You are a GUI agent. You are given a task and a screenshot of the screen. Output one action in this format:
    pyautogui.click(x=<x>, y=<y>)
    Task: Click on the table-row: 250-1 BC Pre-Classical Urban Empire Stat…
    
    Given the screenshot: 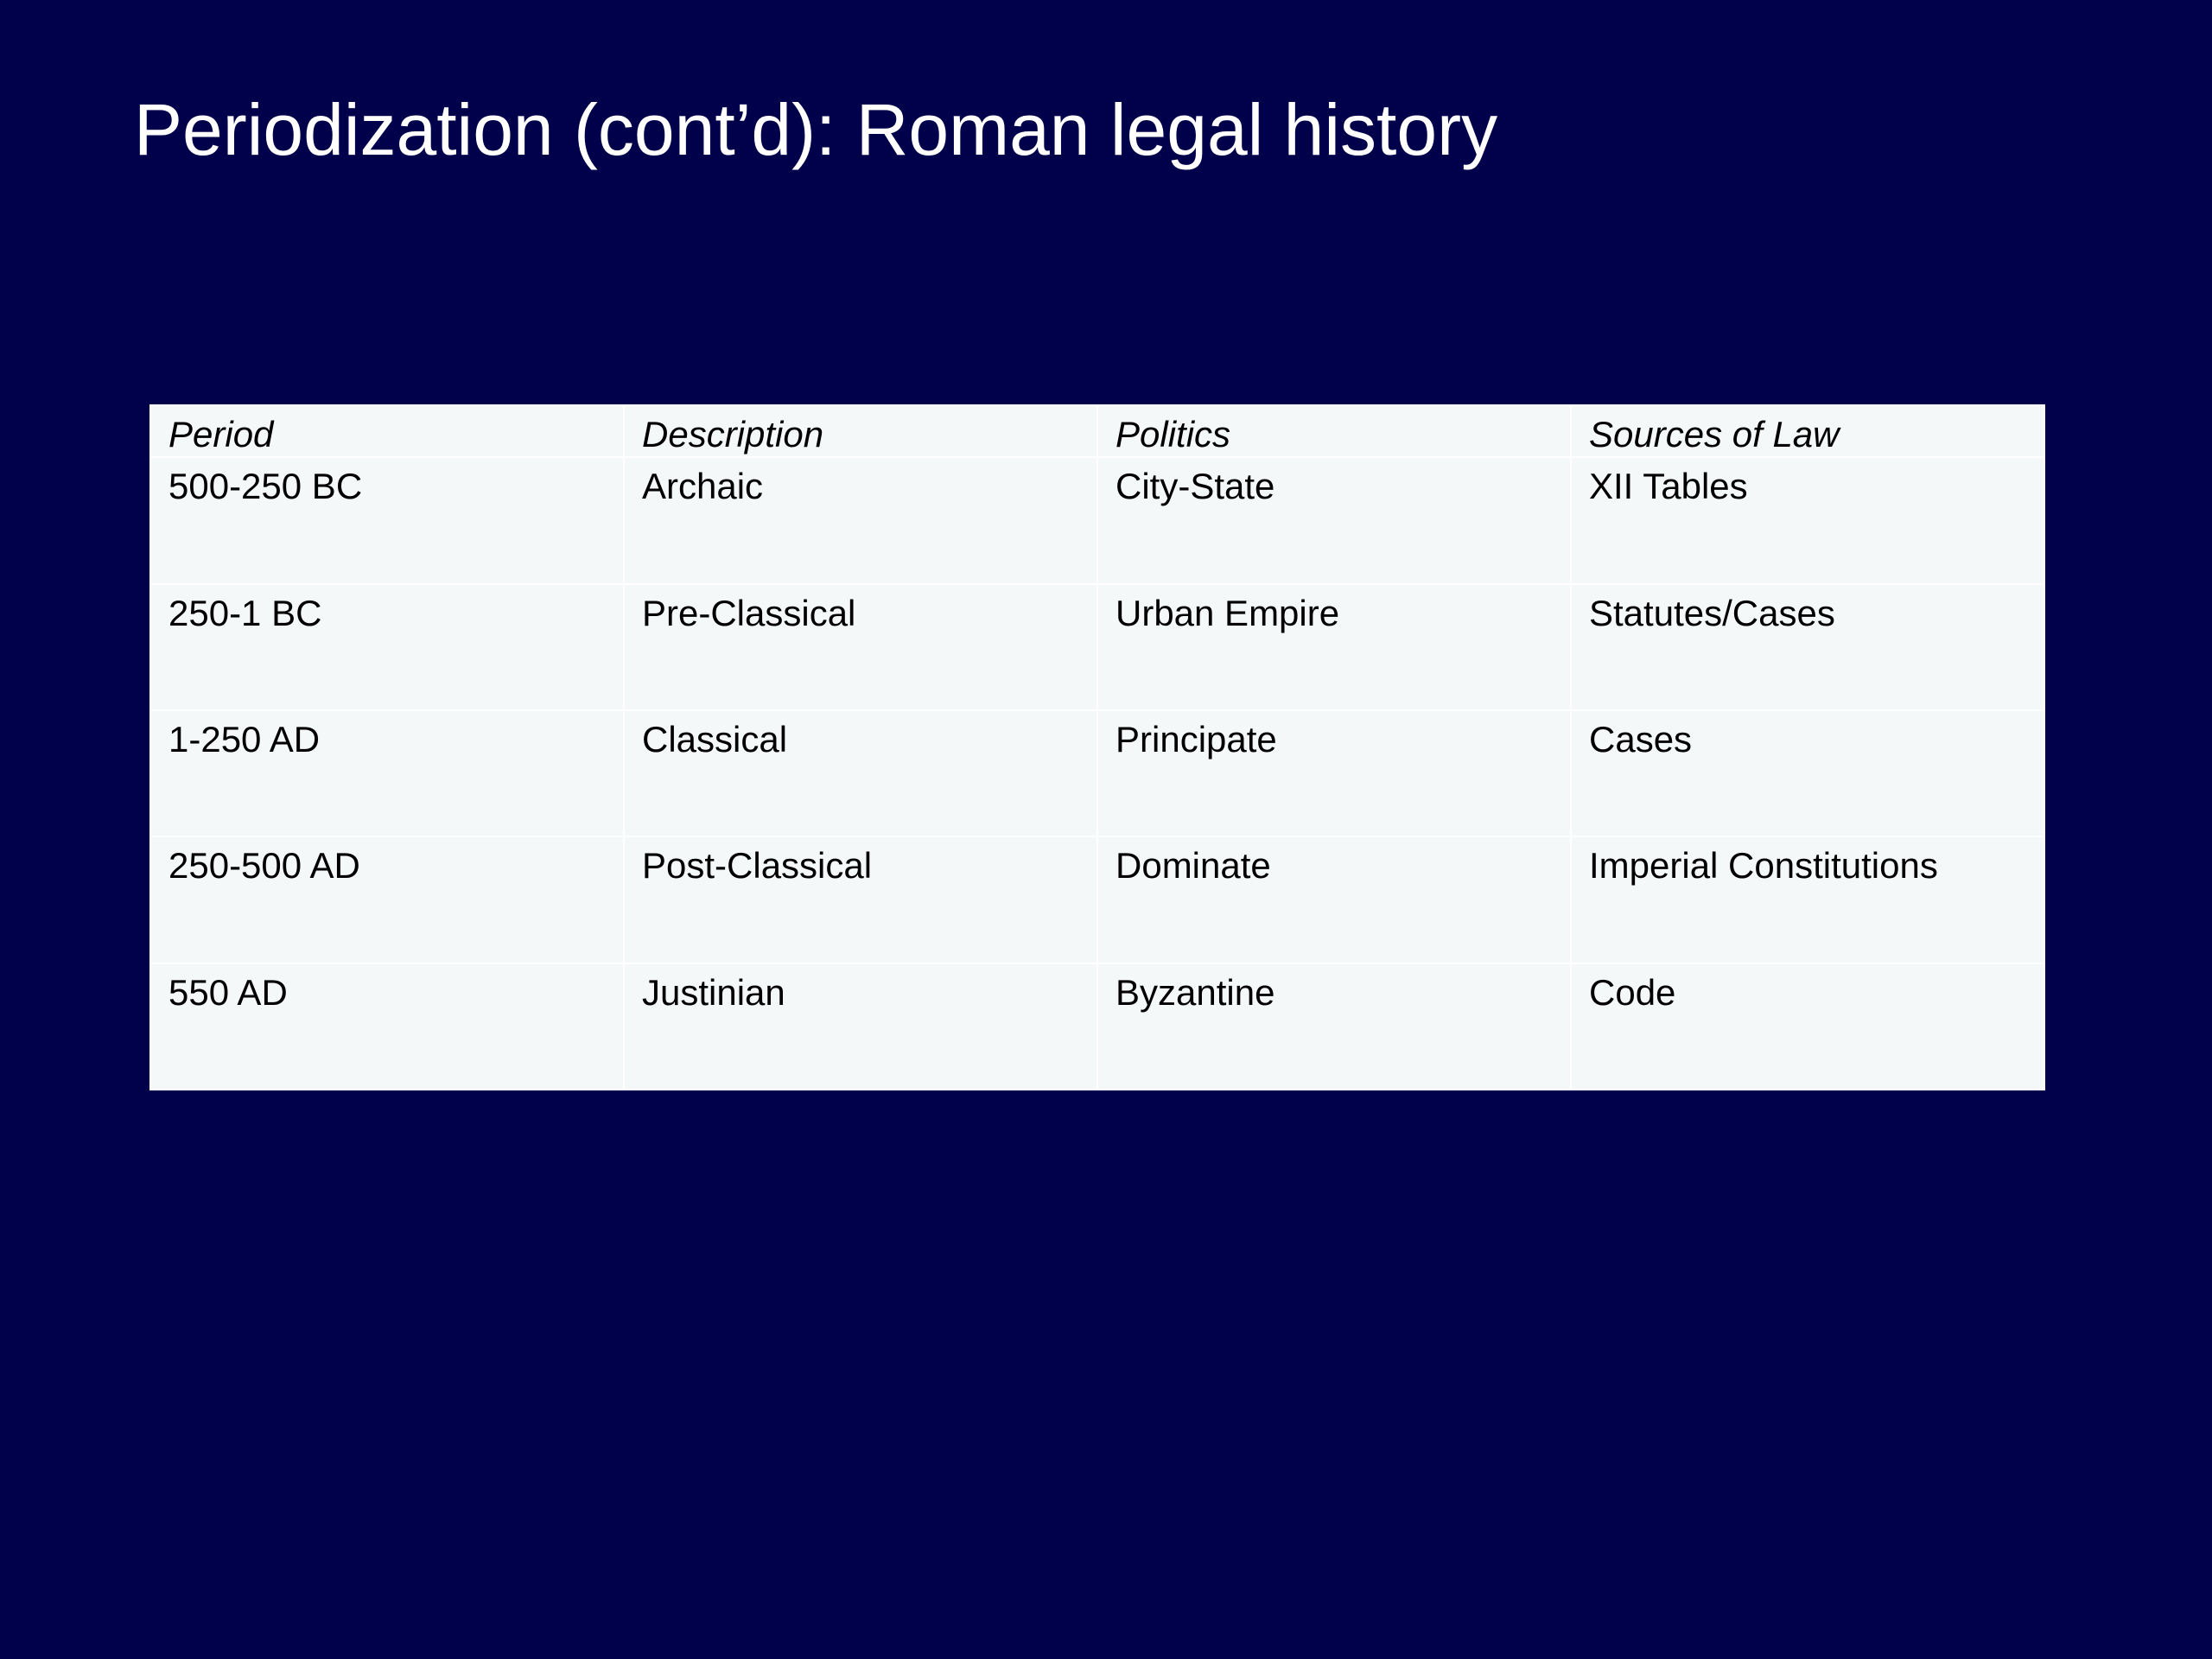 What is the action you would take?
    pyautogui.click(x=1097, y=647)
    